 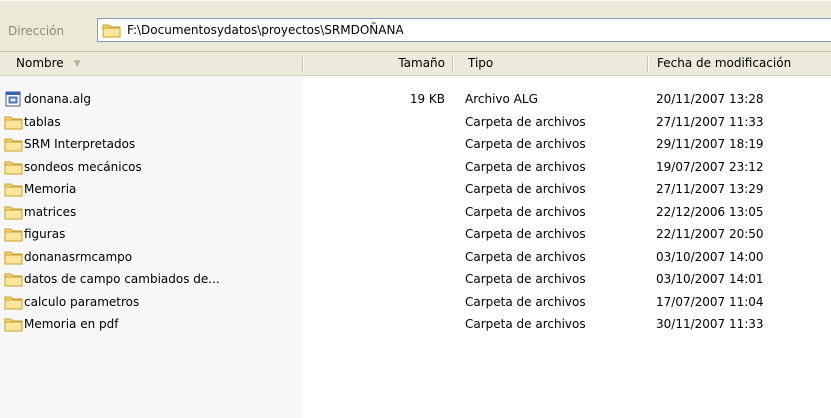 I want to click on file-type: Archivo ALG, so click(x=501, y=99).